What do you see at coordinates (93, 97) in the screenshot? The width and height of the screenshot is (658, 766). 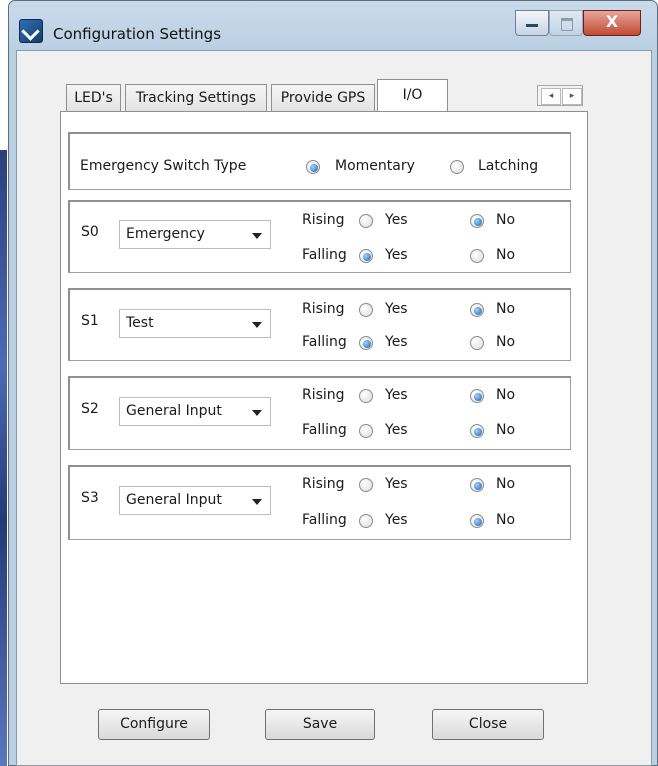 I see `tab-leds: LED's` at bounding box center [93, 97].